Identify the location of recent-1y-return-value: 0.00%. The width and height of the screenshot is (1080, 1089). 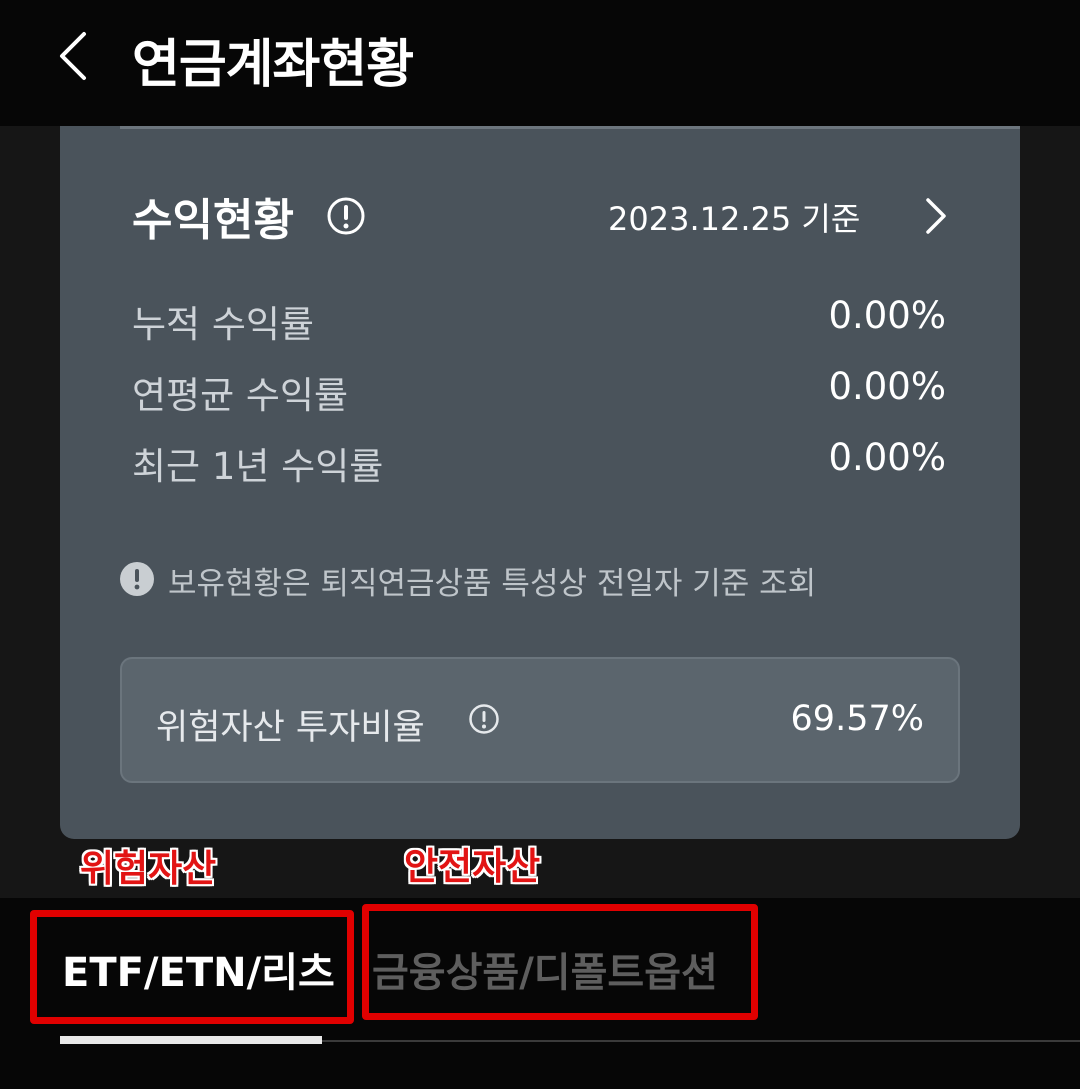
(887, 457).